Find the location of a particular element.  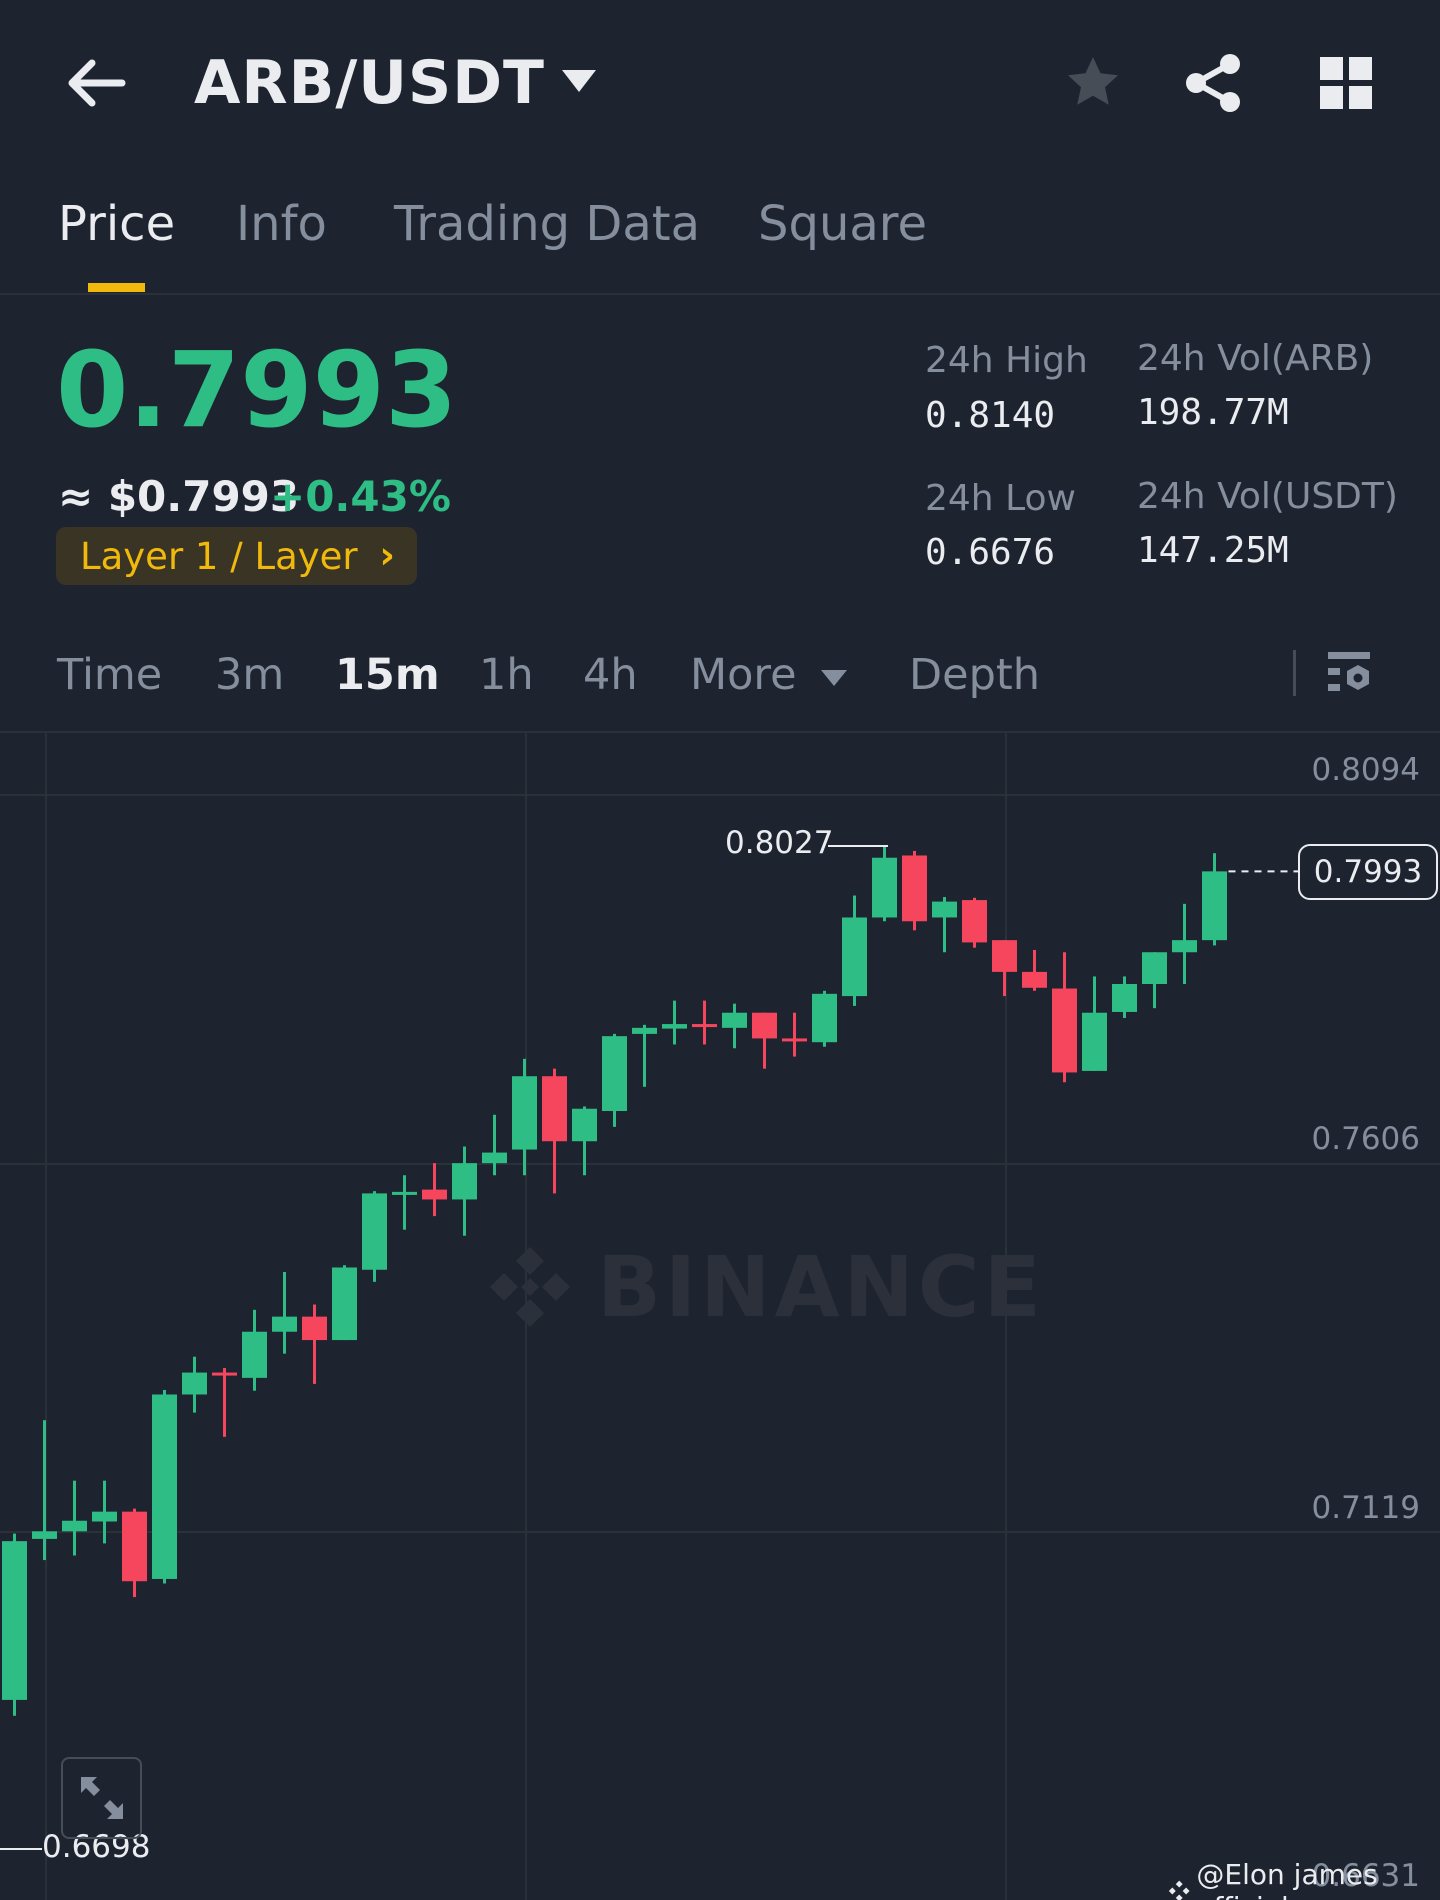

credit-text: @Elon james official is located at coordinates (1287, 1879).